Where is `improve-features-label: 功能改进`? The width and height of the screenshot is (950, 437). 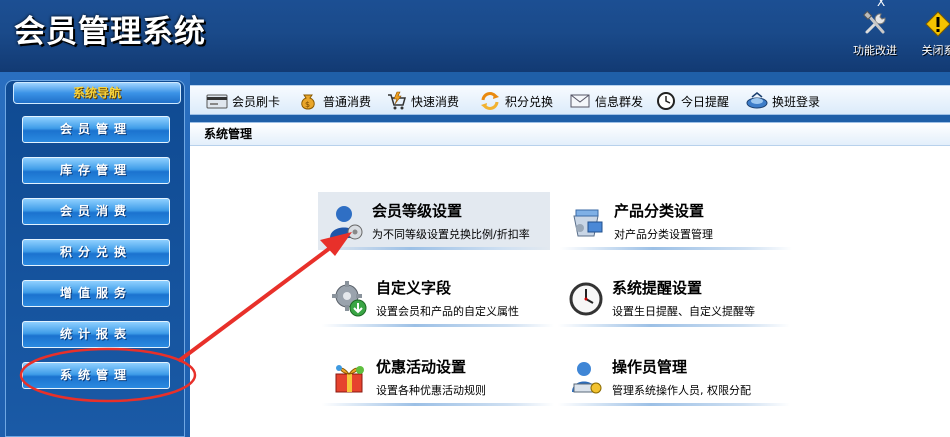 improve-features-label: 功能改进 is located at coordinates (875, 50).